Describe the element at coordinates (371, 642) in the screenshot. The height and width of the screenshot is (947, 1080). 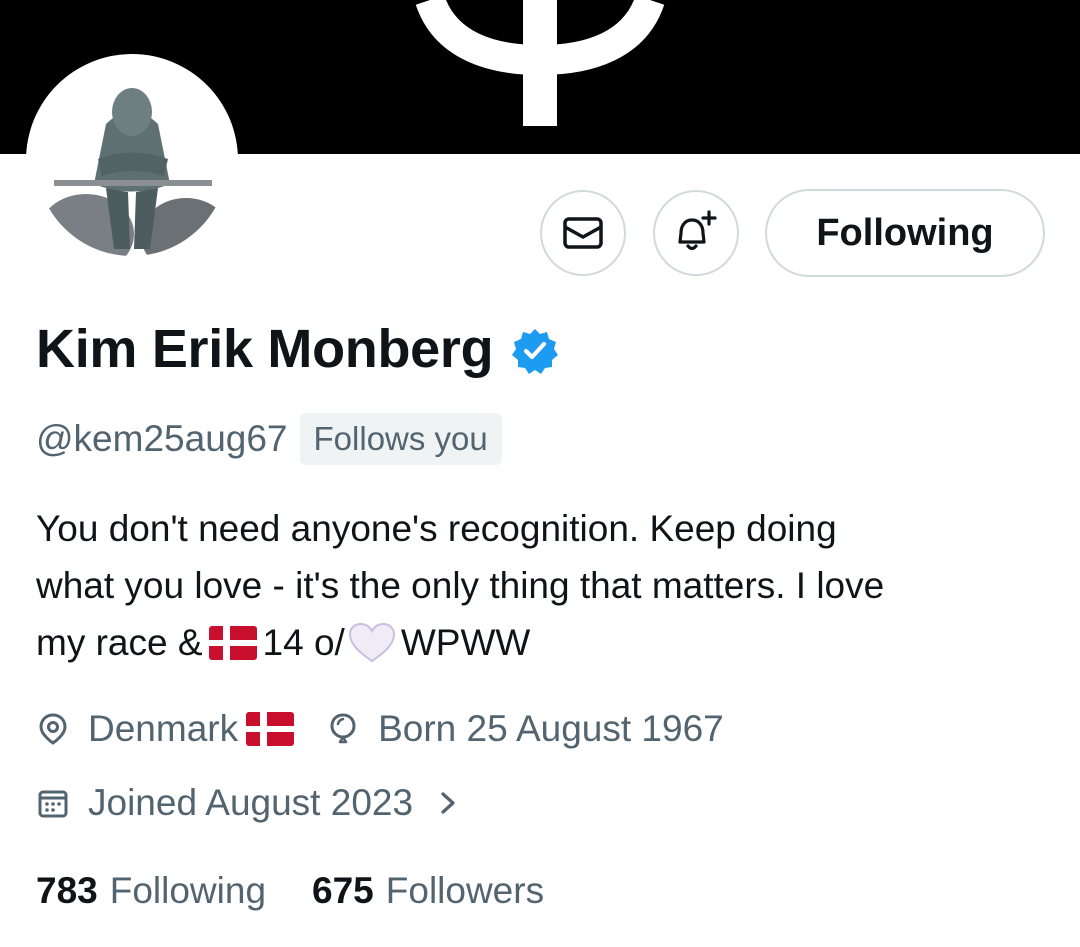
I see `white-heart-icon` at that location.